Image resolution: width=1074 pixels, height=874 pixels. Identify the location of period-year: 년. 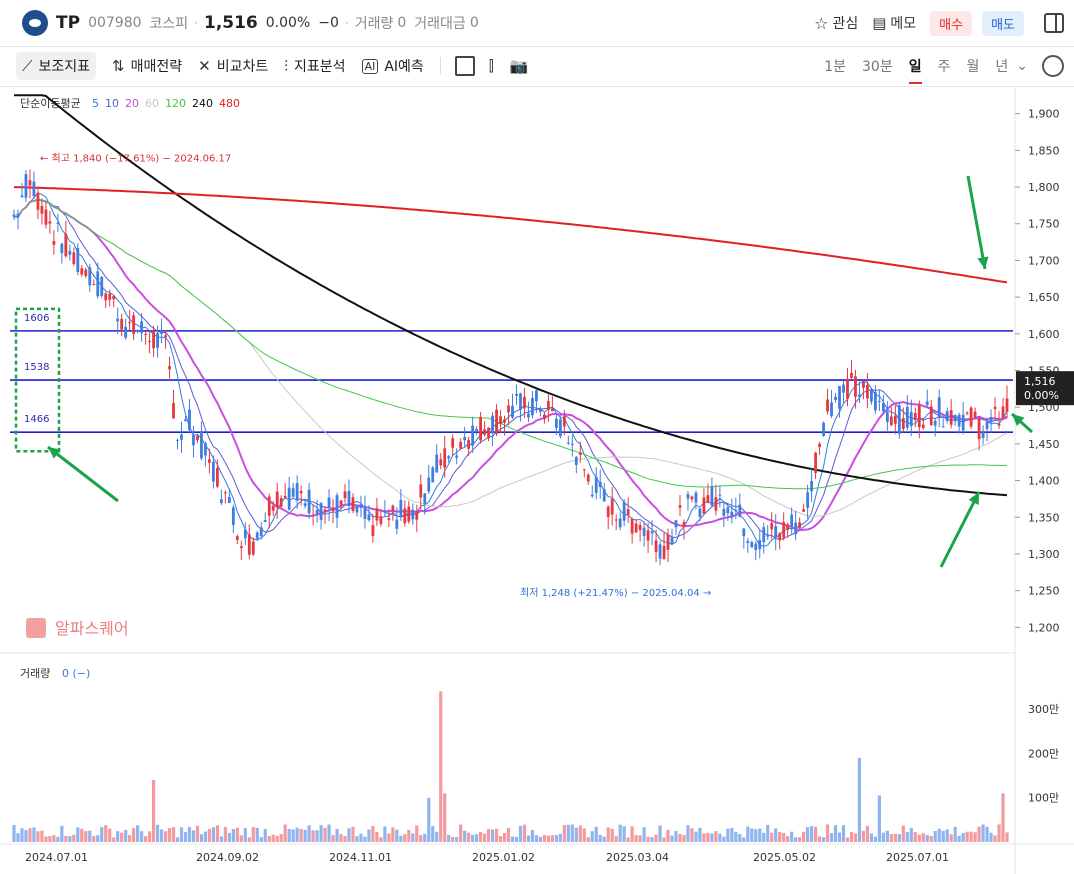
(1001, 66).